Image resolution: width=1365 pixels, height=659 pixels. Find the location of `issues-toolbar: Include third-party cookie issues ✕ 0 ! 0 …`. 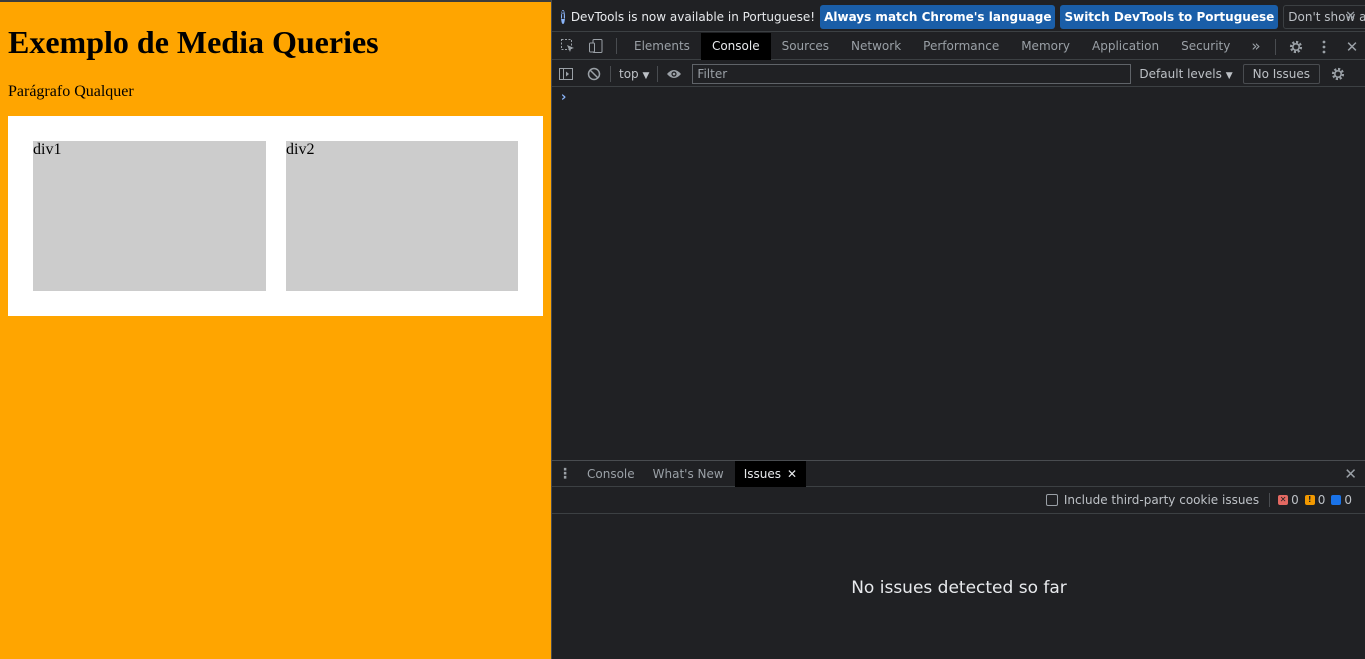

issues-toolbar: Include third-party cookie issues ✕ 0 ! 0 … is located at coordinates (958, 500).